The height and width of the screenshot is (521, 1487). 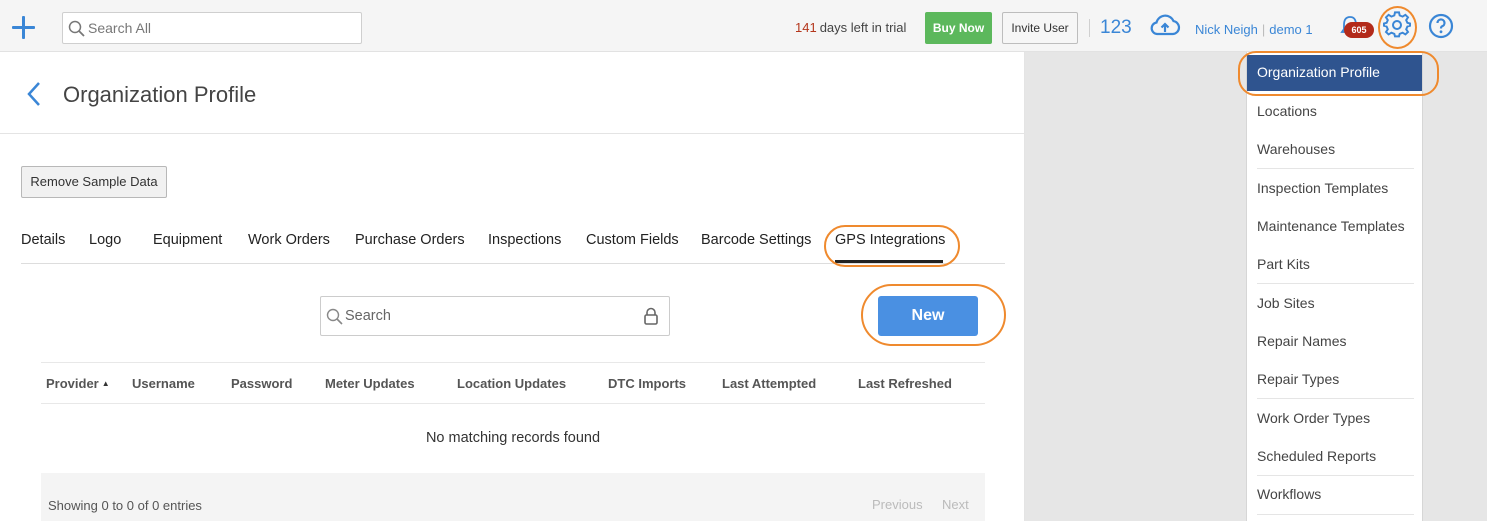 I want to click on invite-user-button: Invite User, so click(x=1040, y=28).